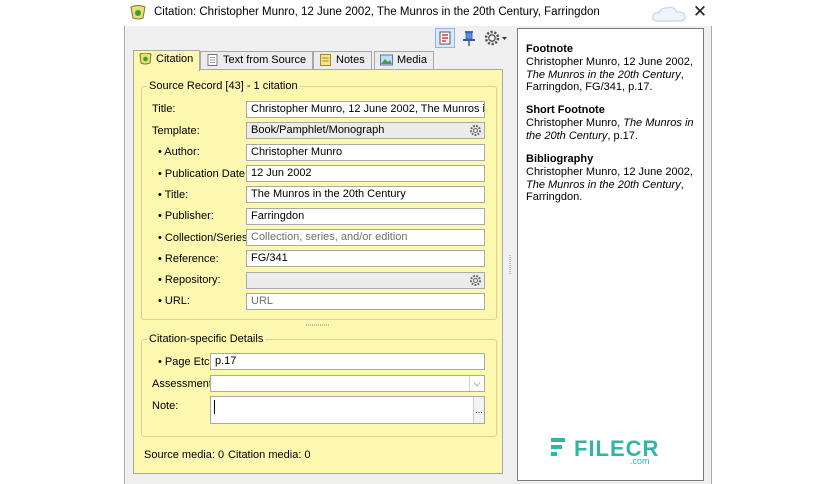 The width and height of the screenshot is (836, 484). What do you see at coordinates (476, 383) in the screenshot?
I see `chevron-down-icon: ⌵` at bounding box center [476, 383].